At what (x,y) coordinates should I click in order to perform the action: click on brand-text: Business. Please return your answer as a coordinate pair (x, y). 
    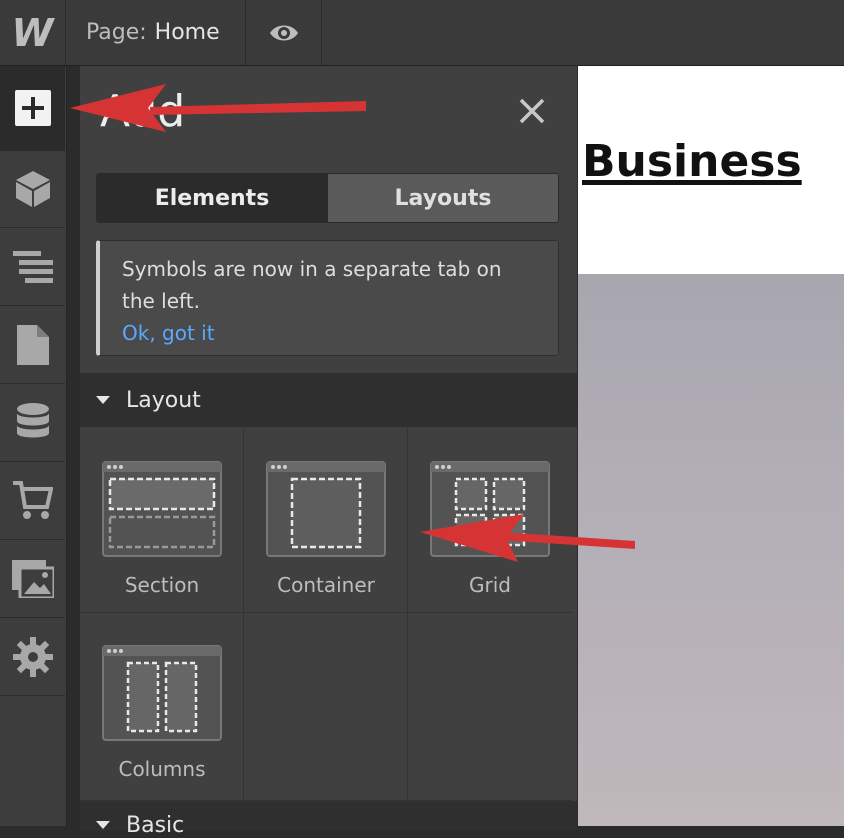
    Looking at the image, I should click on (692, 161).